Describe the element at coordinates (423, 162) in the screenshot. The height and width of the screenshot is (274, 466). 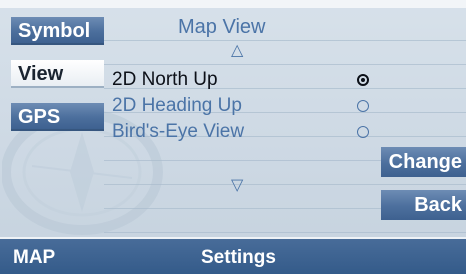
I see `change-button: Change` at that location.